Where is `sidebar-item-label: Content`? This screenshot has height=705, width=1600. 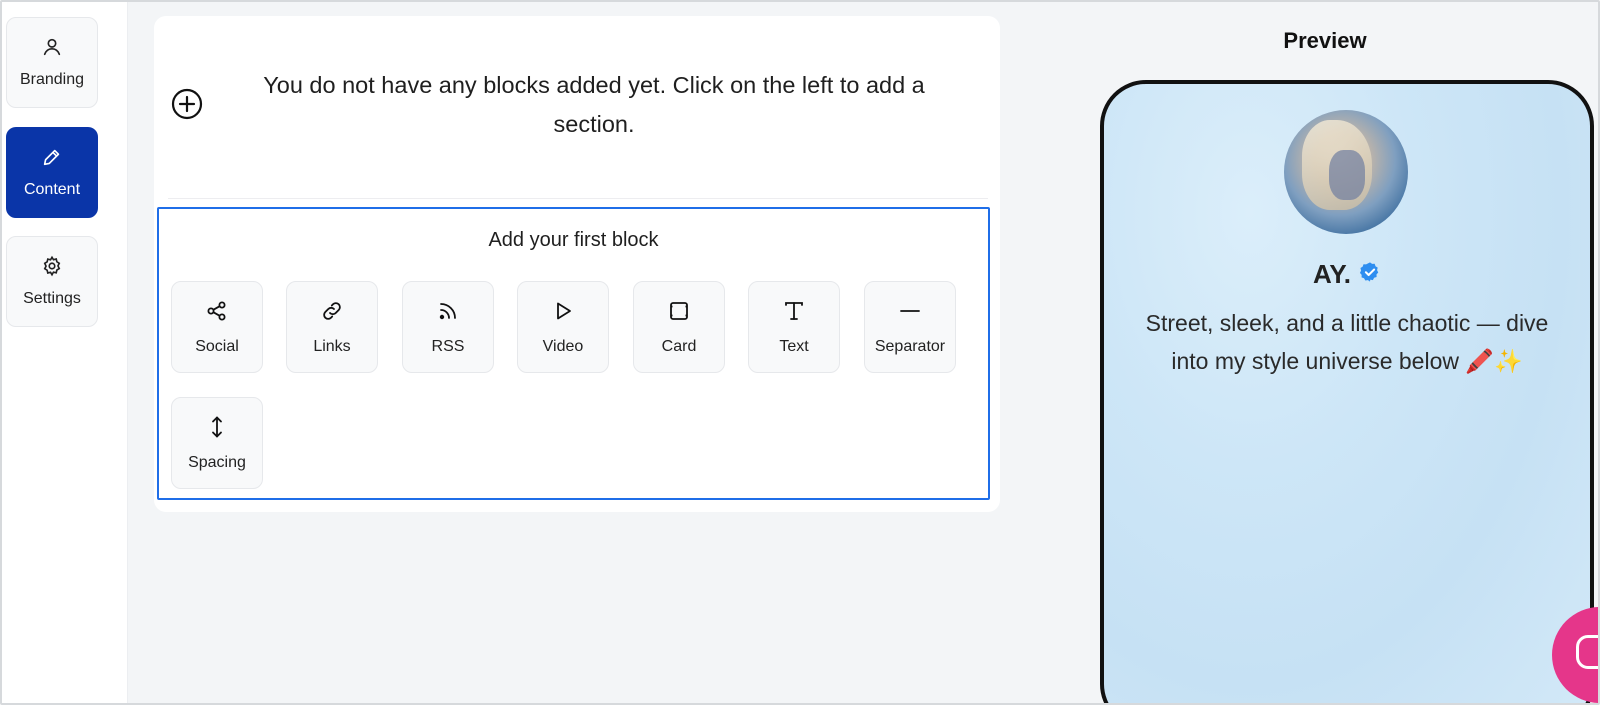
sidebar-item-label: Content is located at coordinates (52, 189).